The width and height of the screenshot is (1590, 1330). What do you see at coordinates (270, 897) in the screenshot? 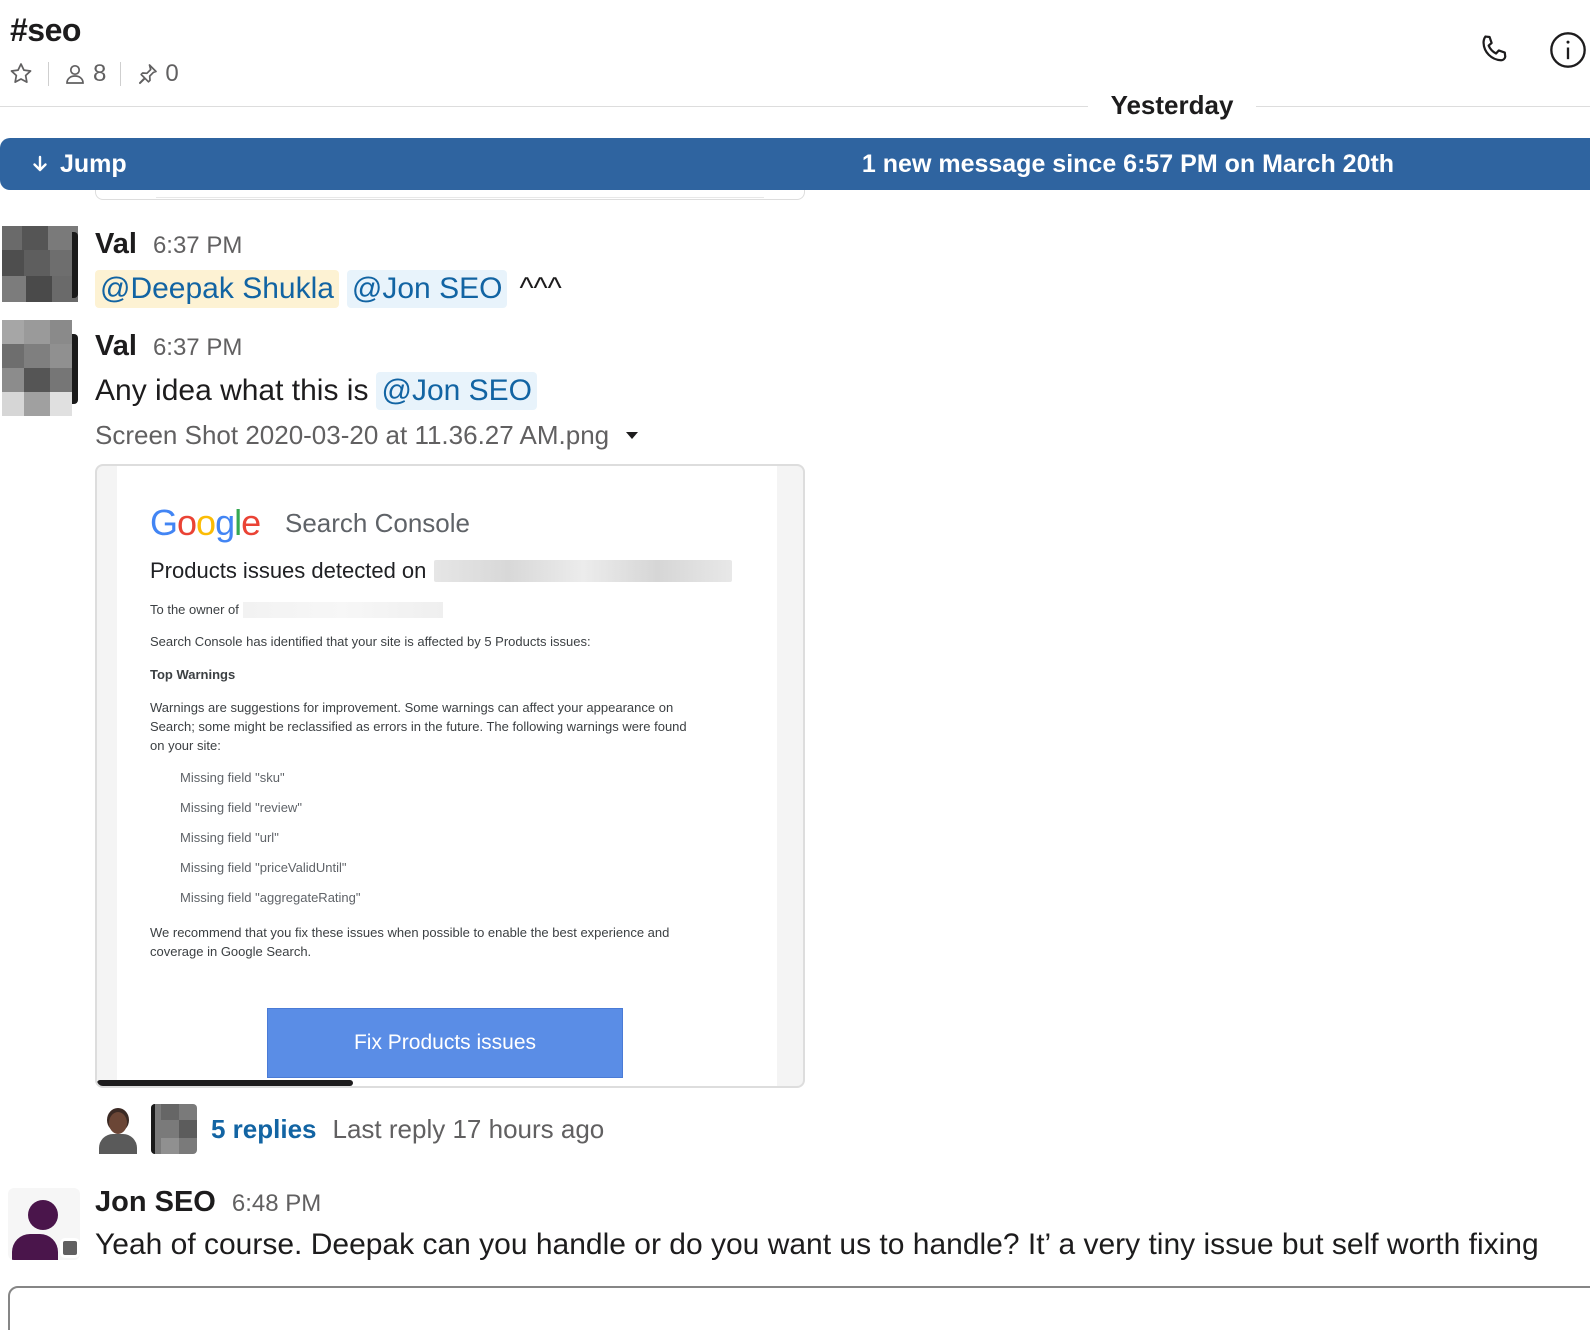
I see `issue-item: Missing field "aggregateRating"` at bounding box center [270, 897].